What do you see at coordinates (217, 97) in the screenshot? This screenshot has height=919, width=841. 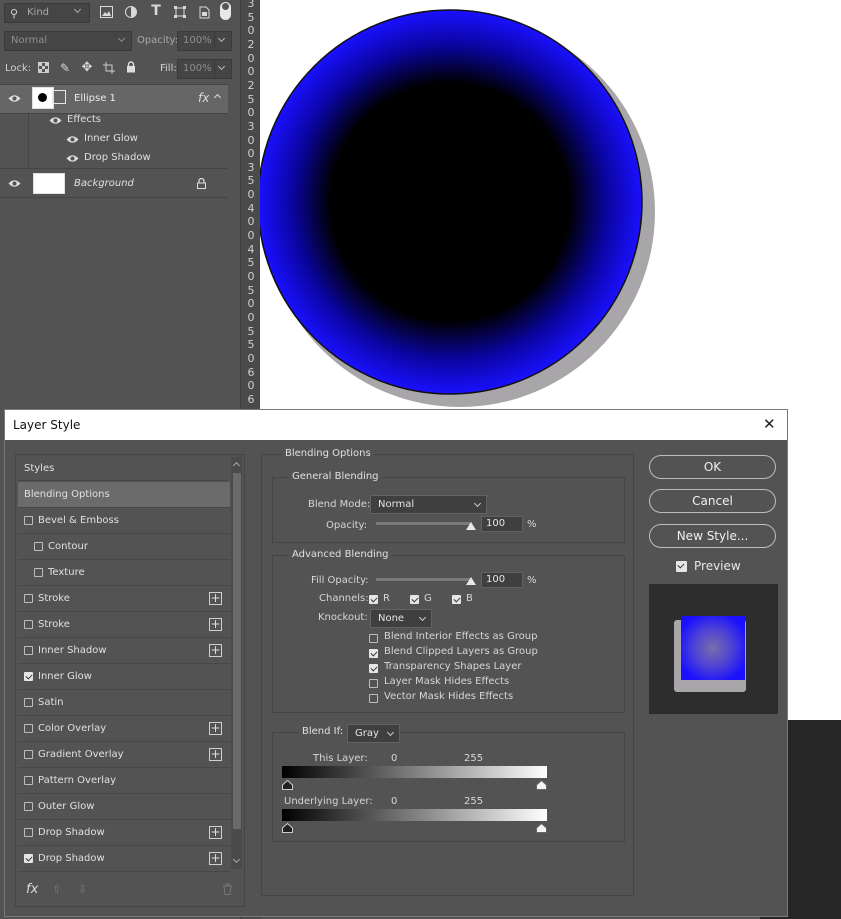 I see `collapse-effects-icon` at bounding box center [217, 97].